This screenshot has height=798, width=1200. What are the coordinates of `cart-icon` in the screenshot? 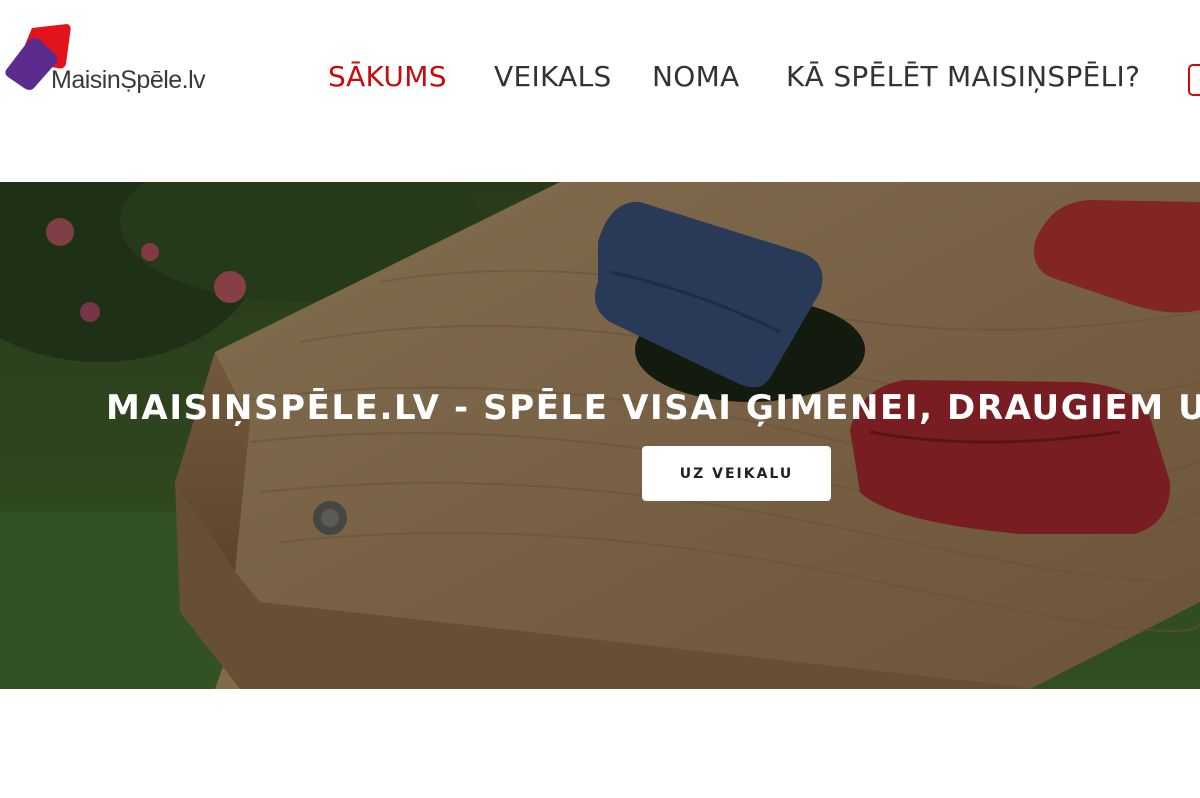 It's located at (1194, 80).